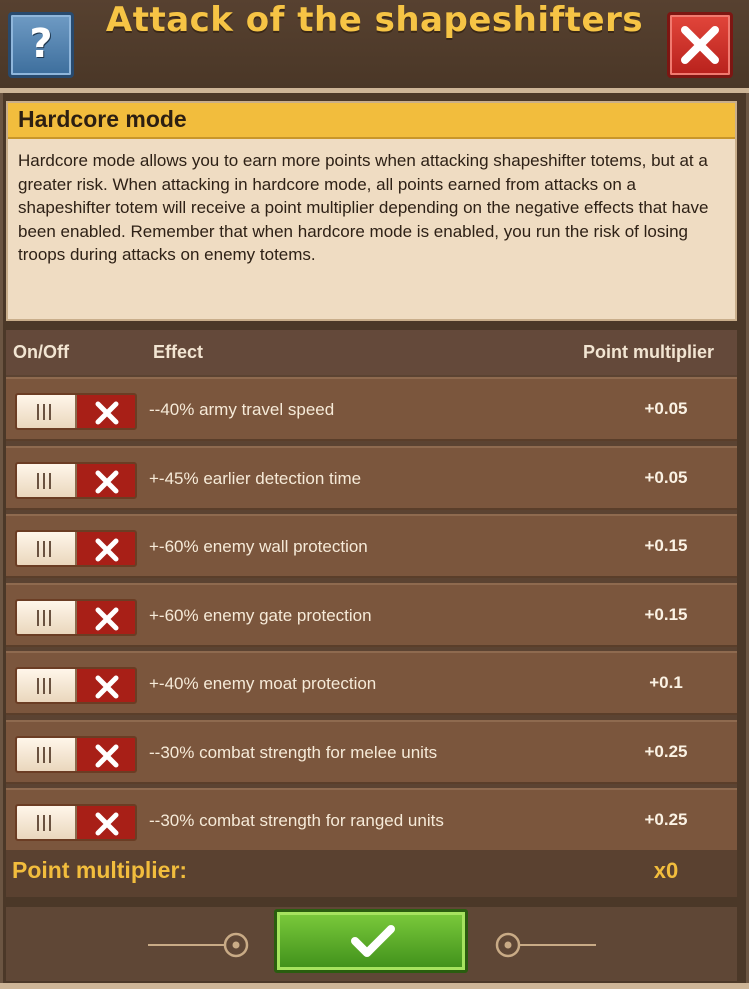  I want to click on info-heading: Hardcore mode, so click(371, 121).